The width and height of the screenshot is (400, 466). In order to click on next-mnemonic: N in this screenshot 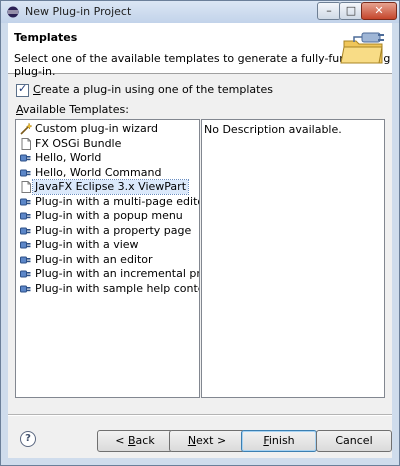, I will do `click(192, 440)`.